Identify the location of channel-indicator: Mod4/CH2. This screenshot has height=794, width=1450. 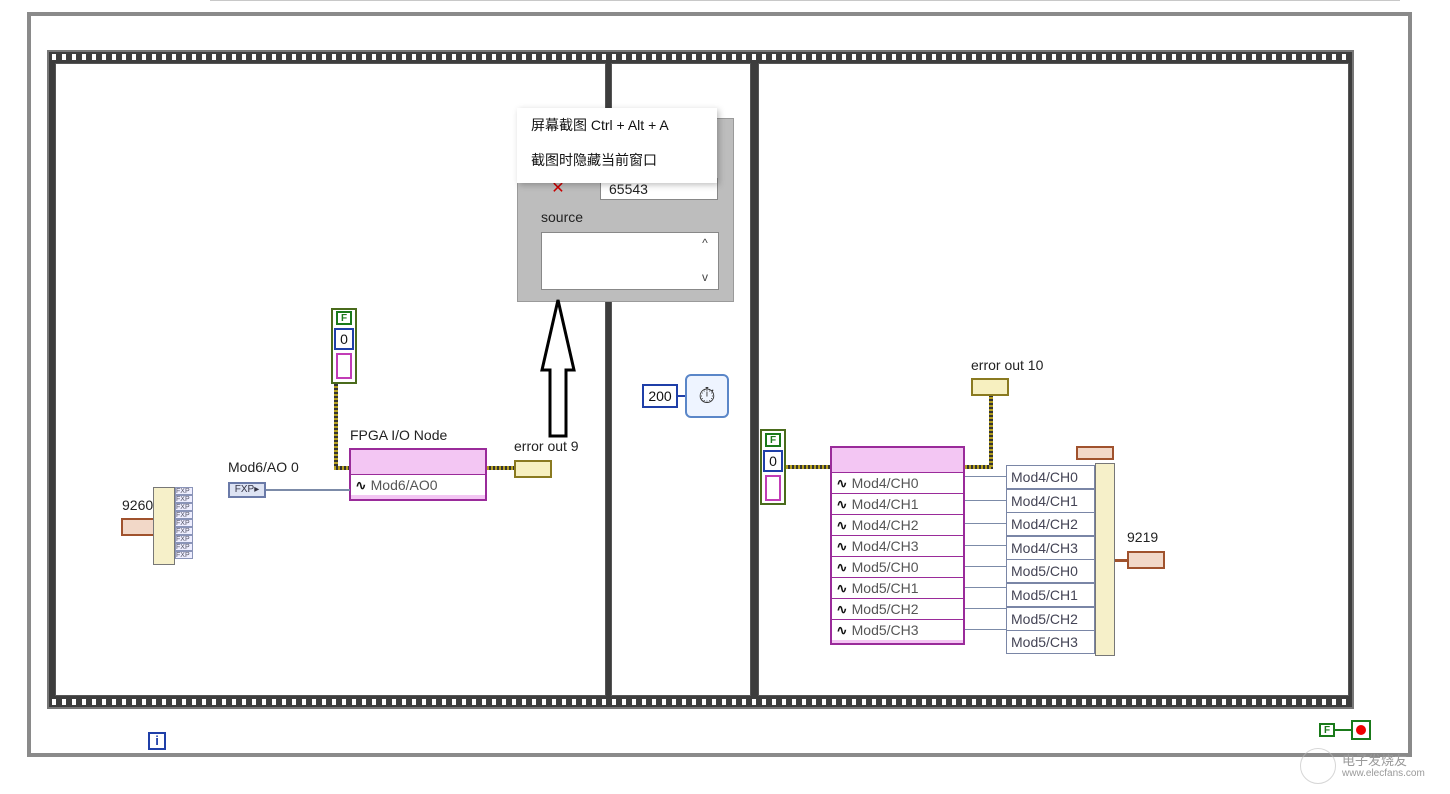
(1050, 524).